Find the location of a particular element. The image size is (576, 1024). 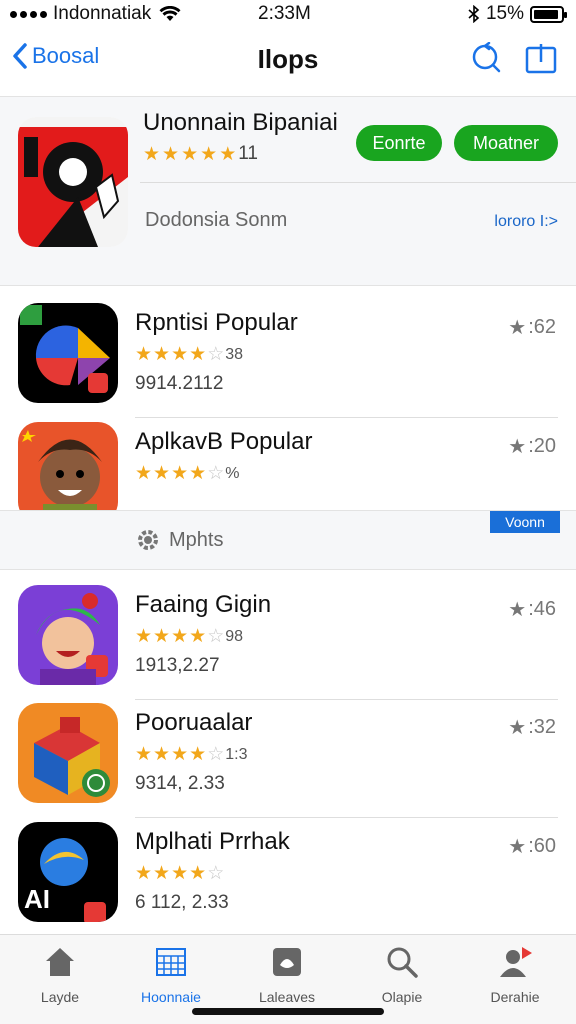

featured-link: lororo I:> is located at coordinates (526, 222).